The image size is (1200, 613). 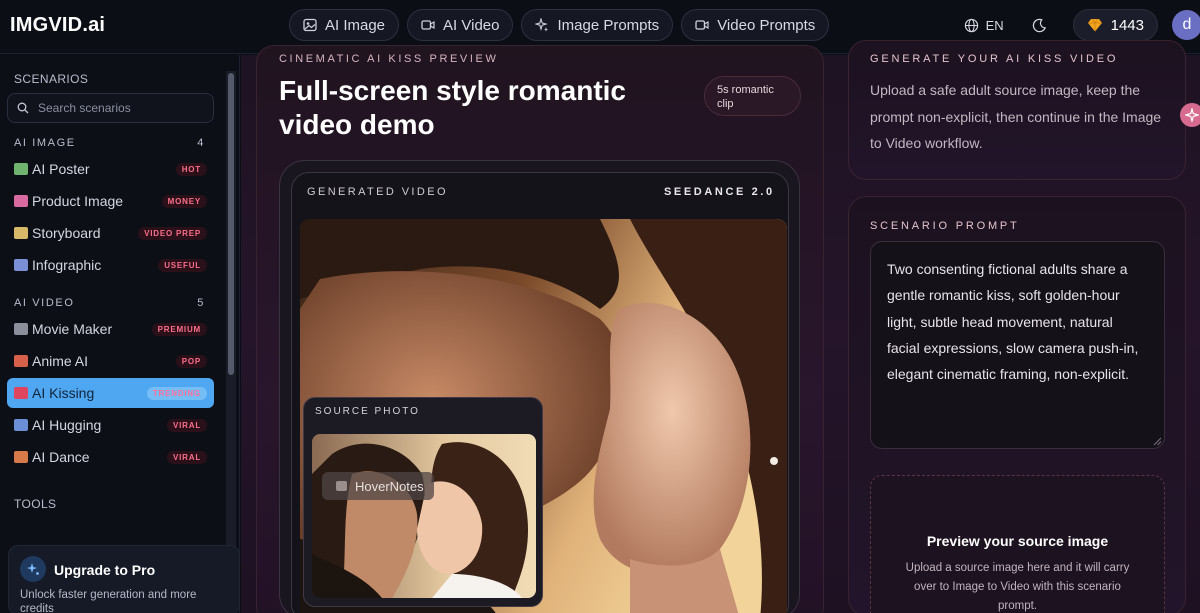 I want to click on sidebar-item-label: AI Kissing, so click(x=63, y=393).